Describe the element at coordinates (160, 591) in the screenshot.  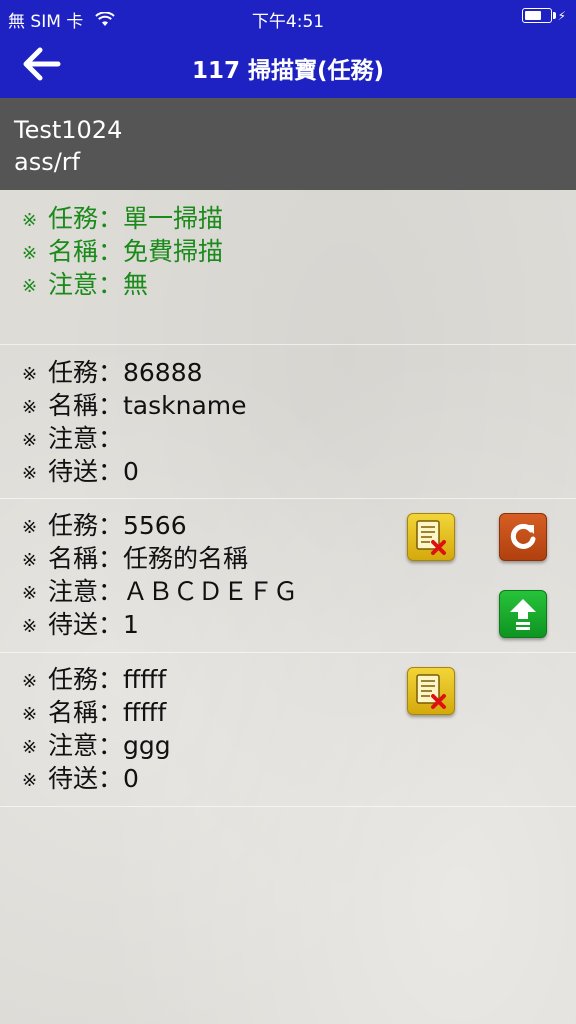
I see `task-note: ※ 注意：ＡＢＣＤＥＦＧ` at that location.